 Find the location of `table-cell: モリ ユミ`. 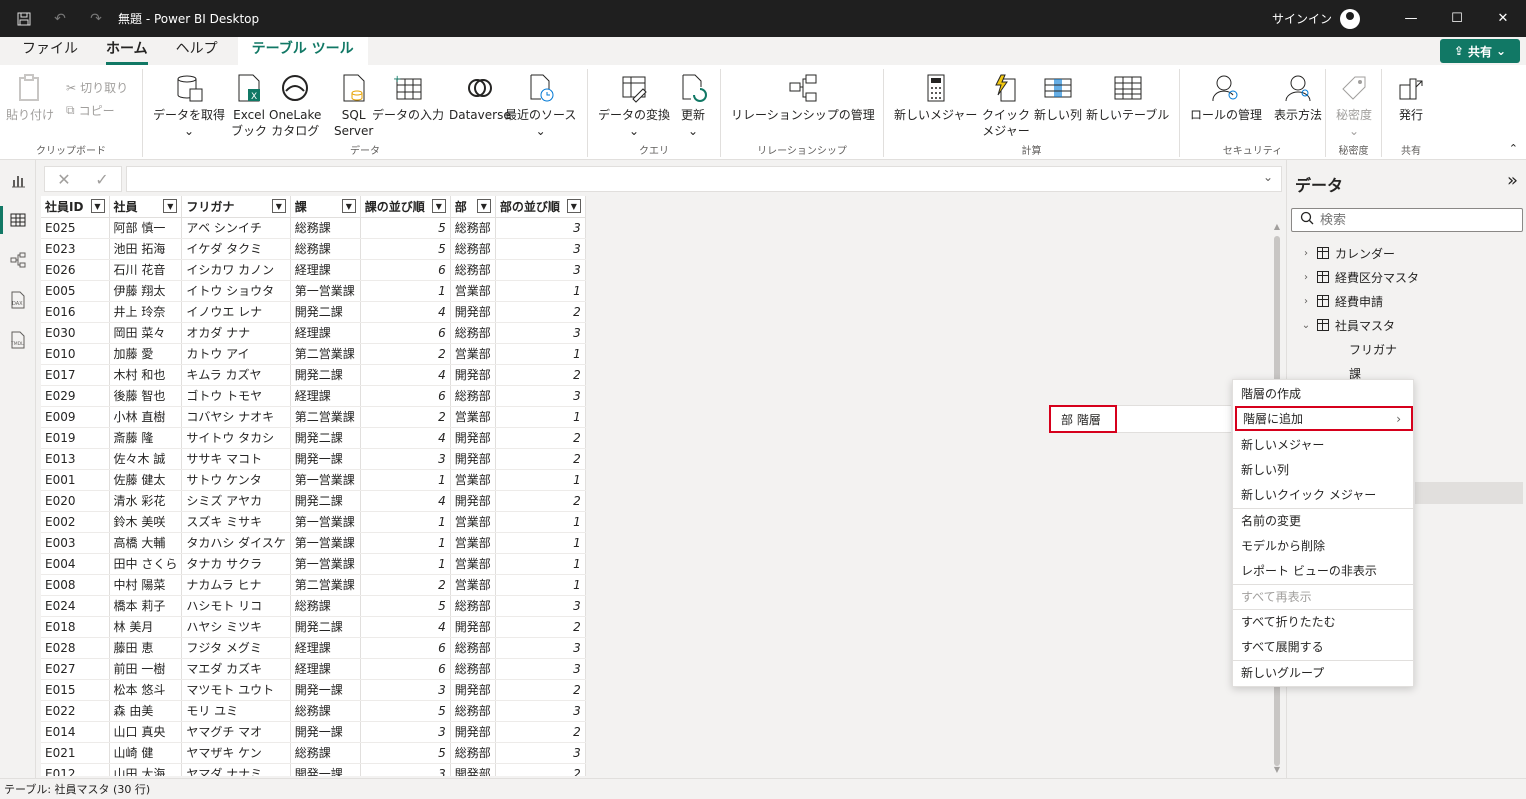

table-cell: モリ ユミ is located at coordinates (236, 711).